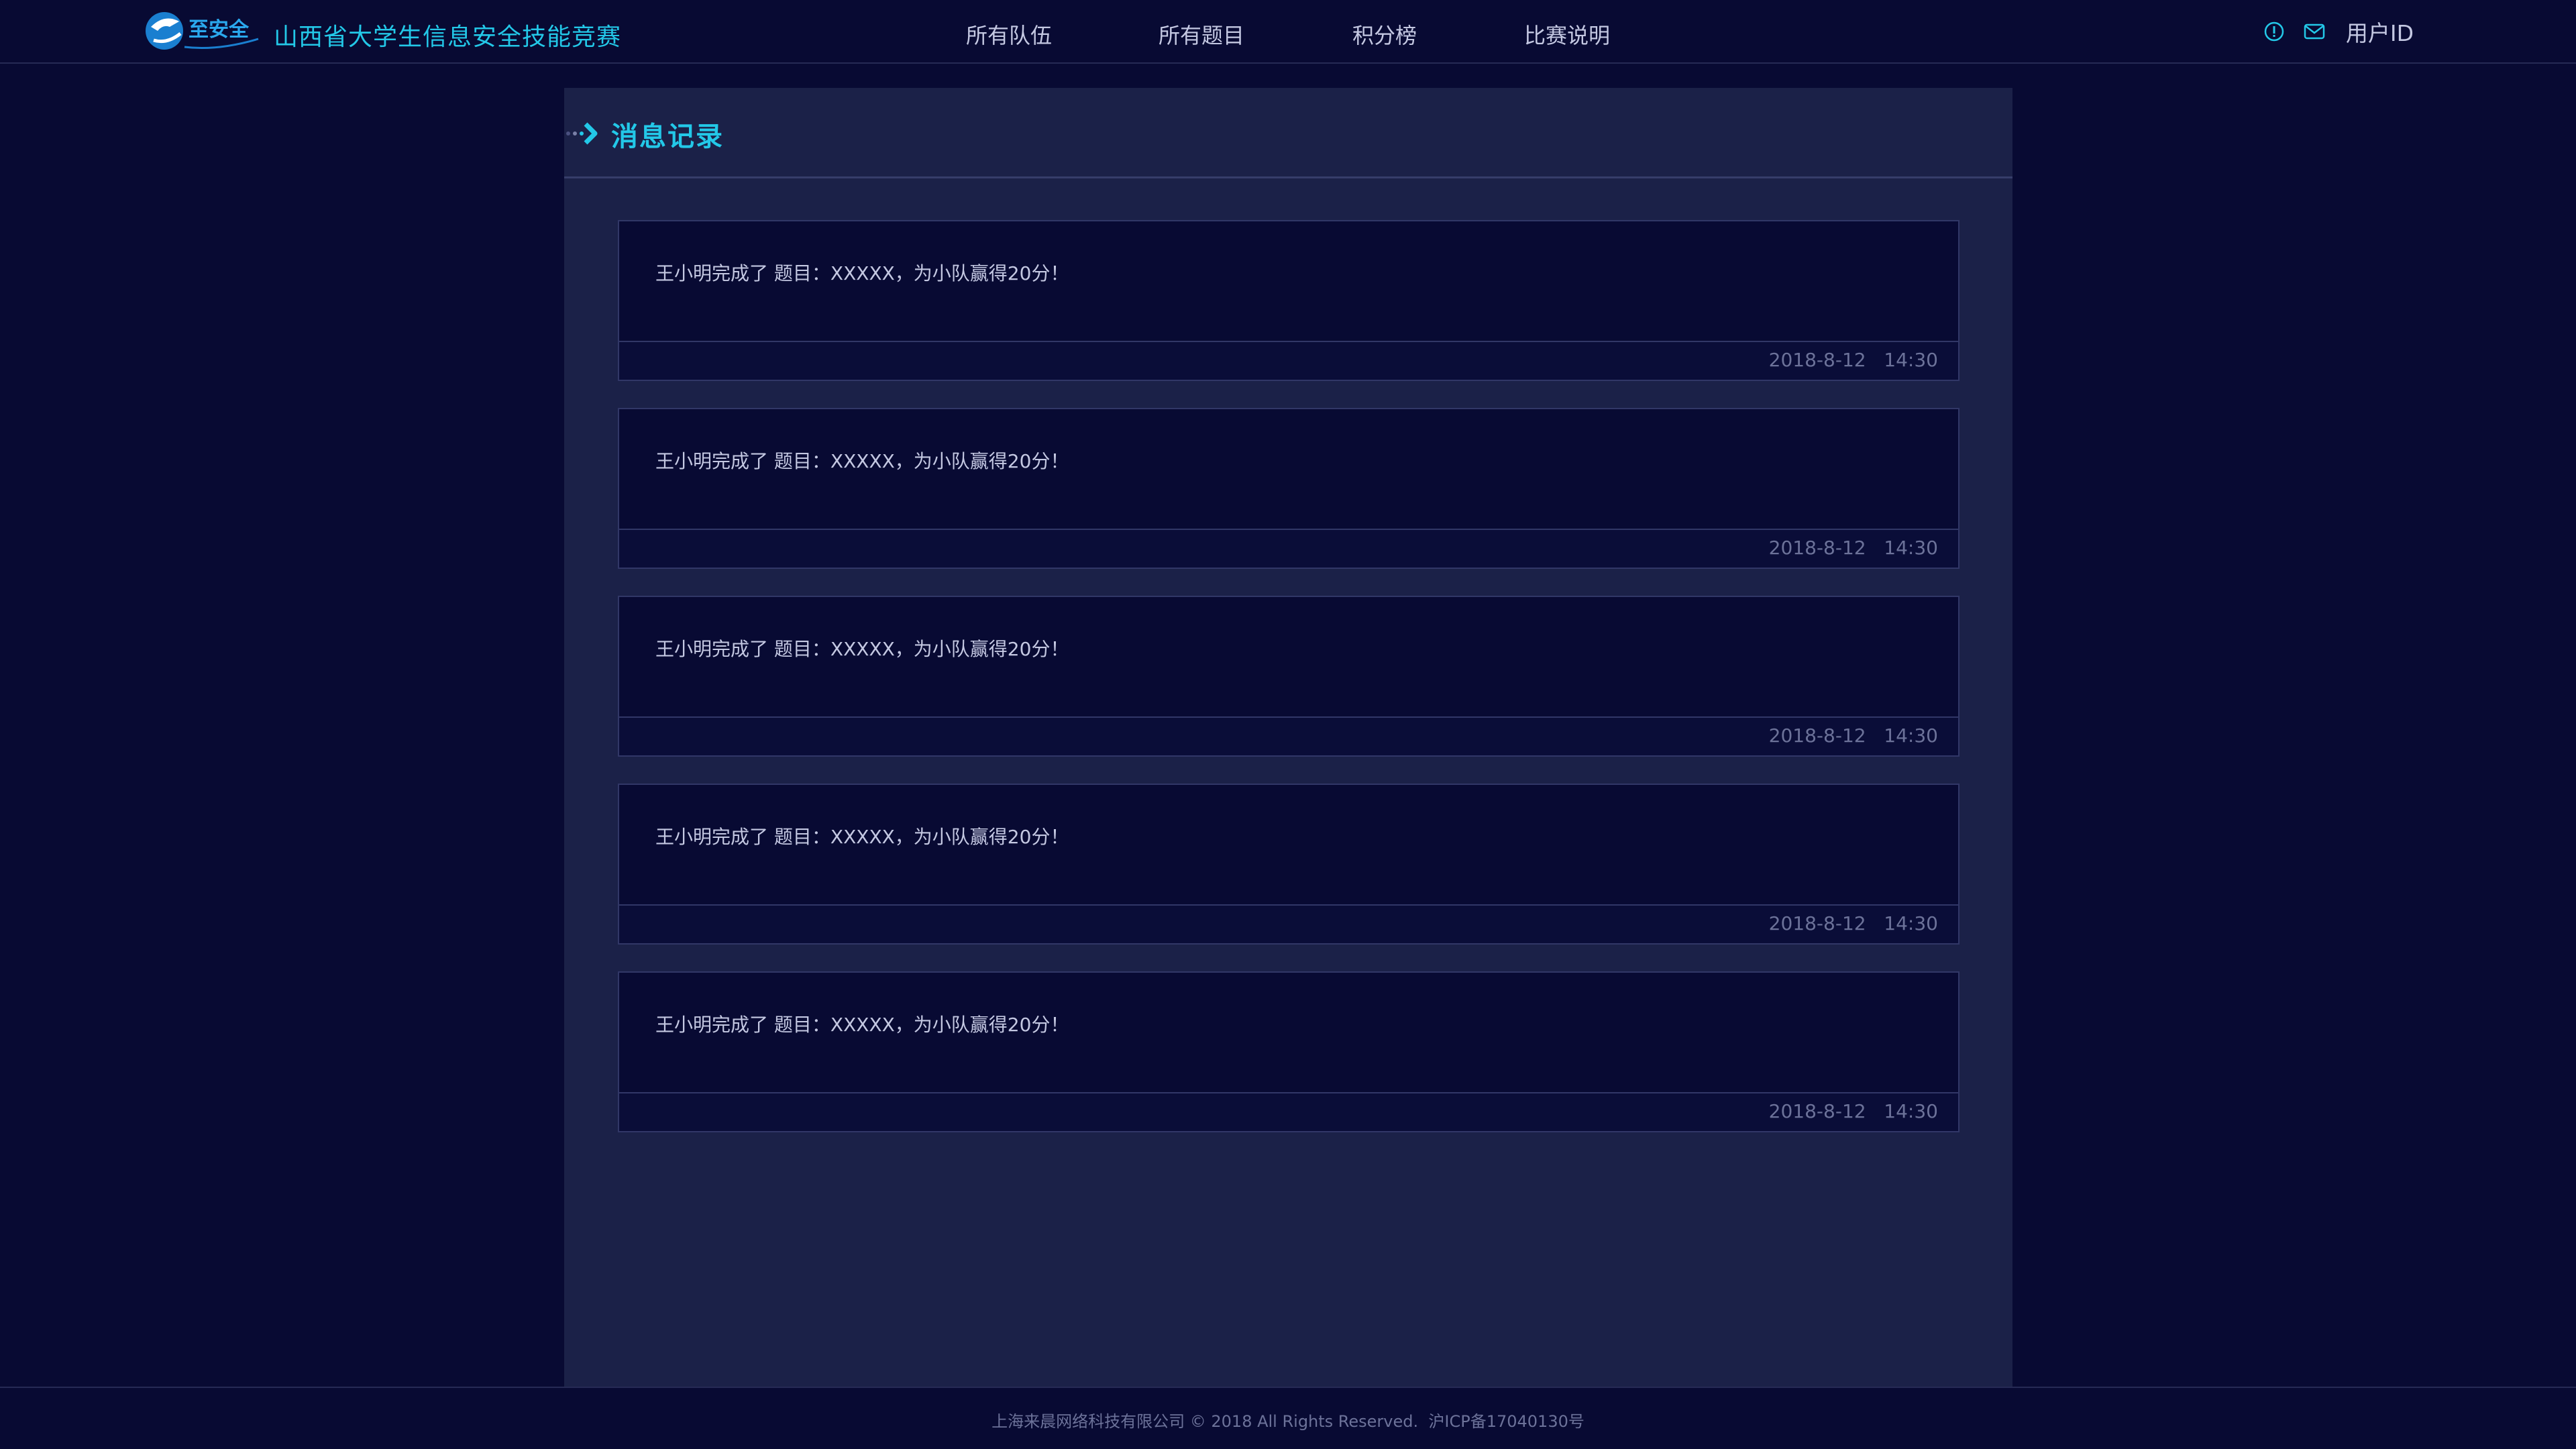 This screenshot has width=2576, height=1449. What do you see at coordinates (2338, 31) in the screenshot?
I see `user-area: 用户ID` at bounding box center [2338, 31].